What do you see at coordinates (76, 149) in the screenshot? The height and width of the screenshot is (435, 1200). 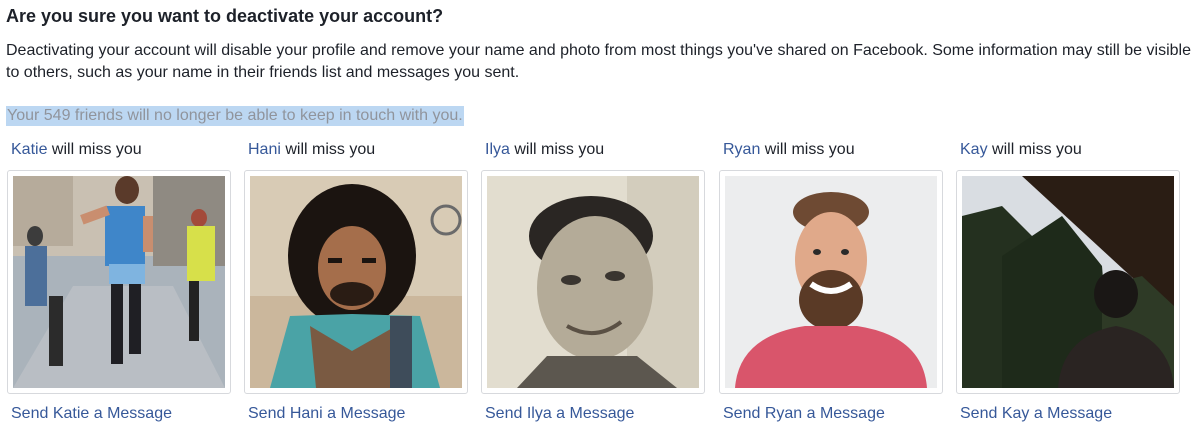 I see `will-miss-label: Katie will miss you` at bounding box center [76, 149].